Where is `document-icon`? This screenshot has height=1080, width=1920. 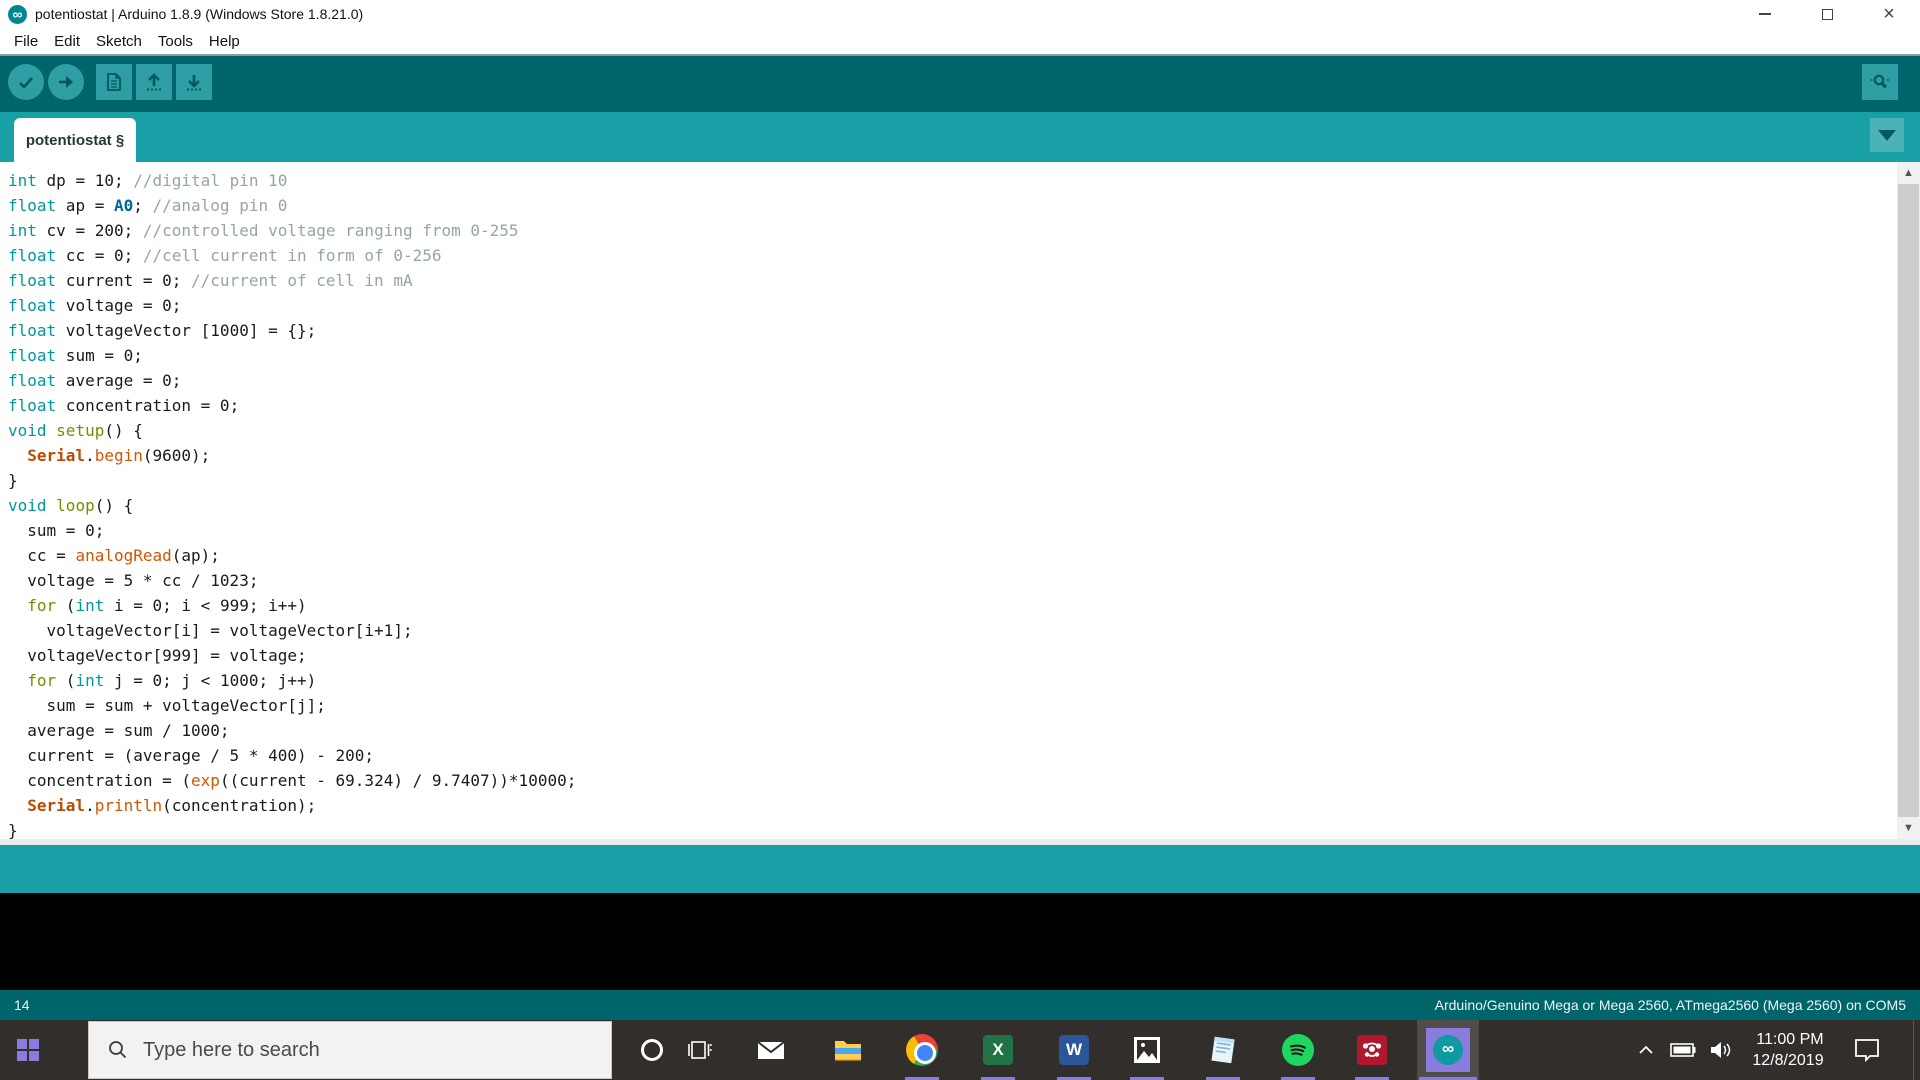
document-icon is located at coordinates (114, 82).